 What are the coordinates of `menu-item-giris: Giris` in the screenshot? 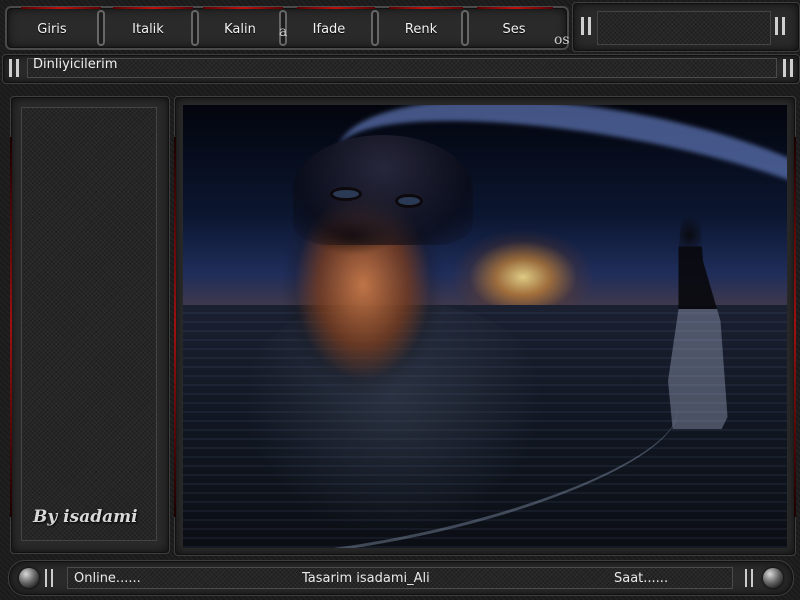 It's located at (52, 29).